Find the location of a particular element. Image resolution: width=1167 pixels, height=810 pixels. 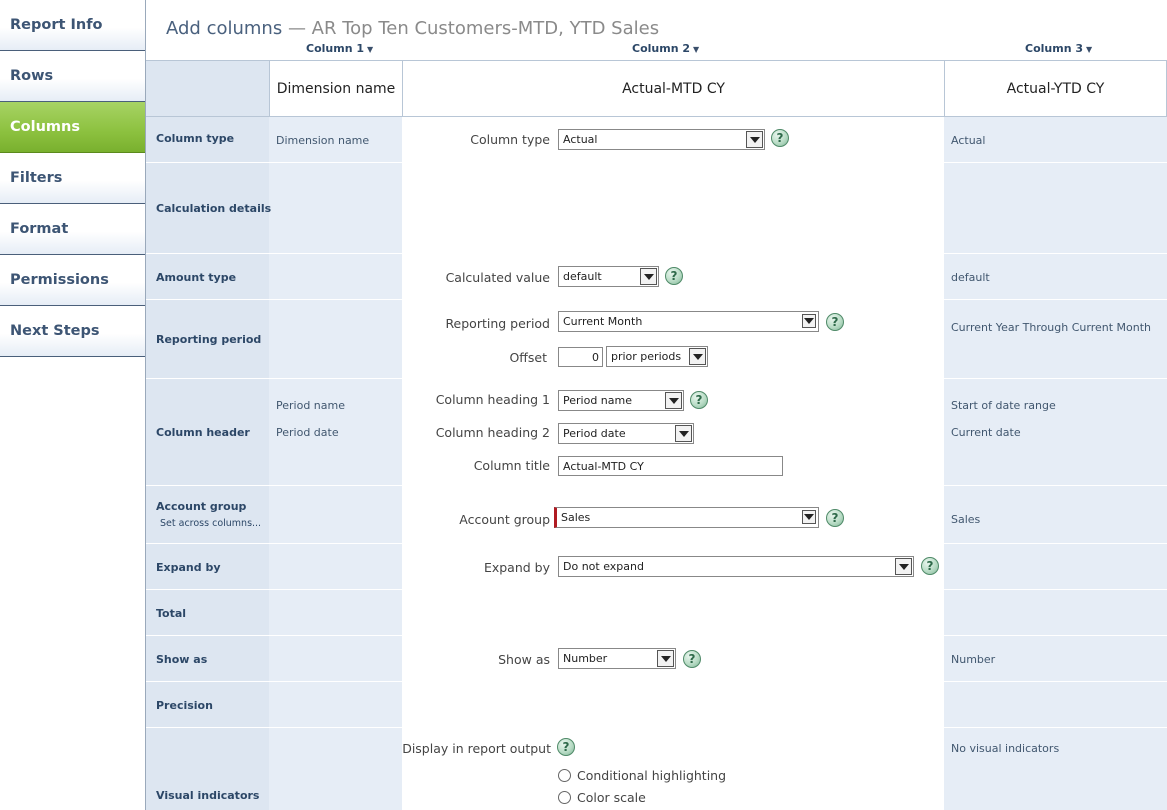

column-heading-1-label: Column heading 1 is located at coordinates (492, 399).